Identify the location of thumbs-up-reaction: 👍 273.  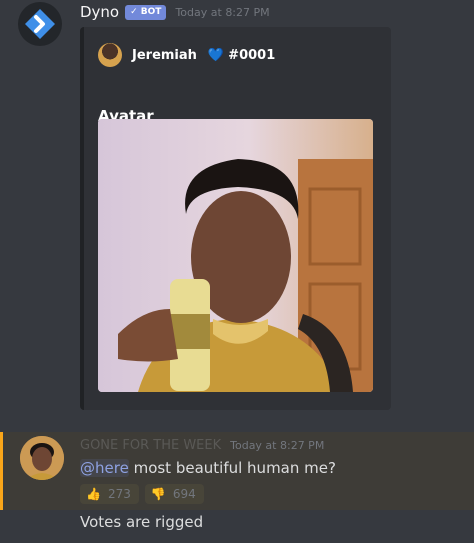
(109, 494).